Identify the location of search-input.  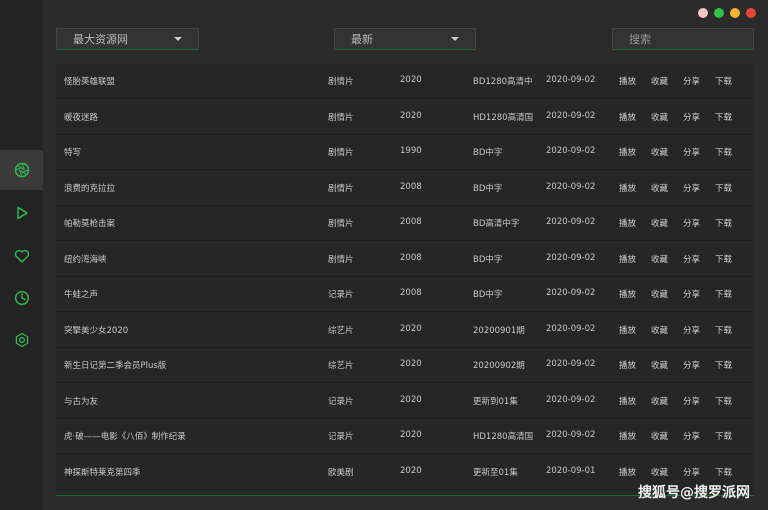
(683, 39).